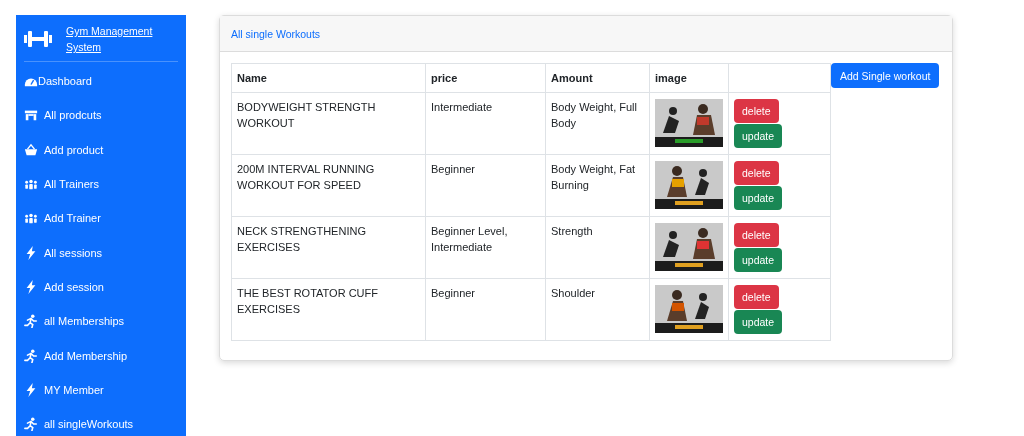 Image resolution: width=1024 pixels, height=436 pixels. Describe the element at coordinates (101, 81) in the screenshot. I see `sidebar-item: Dashboard` at that location.